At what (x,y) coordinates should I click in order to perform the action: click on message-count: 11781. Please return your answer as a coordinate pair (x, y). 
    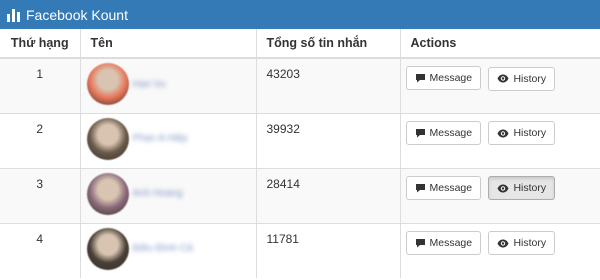
    Looking at the image, I should click on (282, 238).